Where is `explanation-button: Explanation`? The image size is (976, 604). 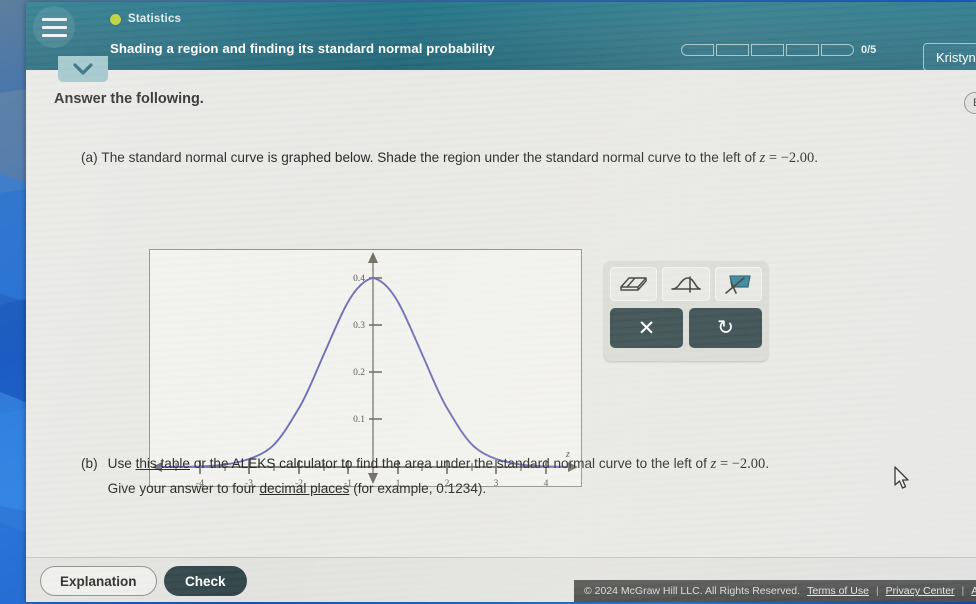
explanation-button: Explanation is located at coordinates (98, 581).